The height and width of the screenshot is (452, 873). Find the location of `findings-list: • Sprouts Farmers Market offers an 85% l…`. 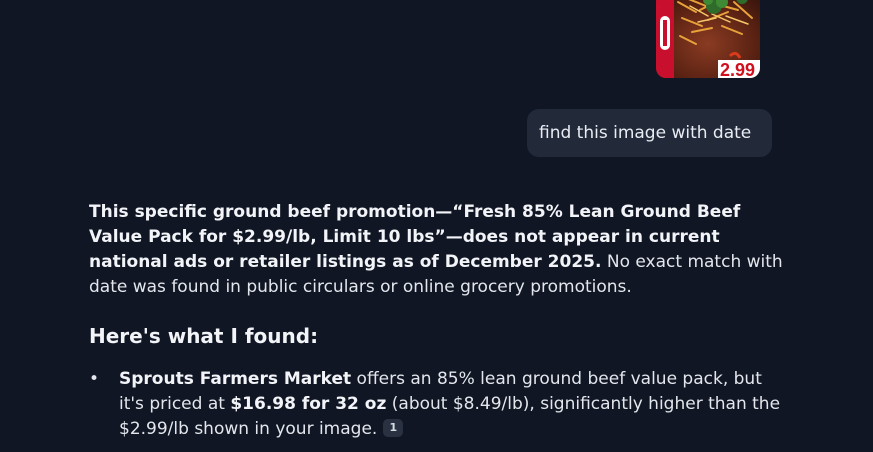

findings-list: • Sprouts Farmers Market offers an 85% l… is located at coordinates (439, 404).